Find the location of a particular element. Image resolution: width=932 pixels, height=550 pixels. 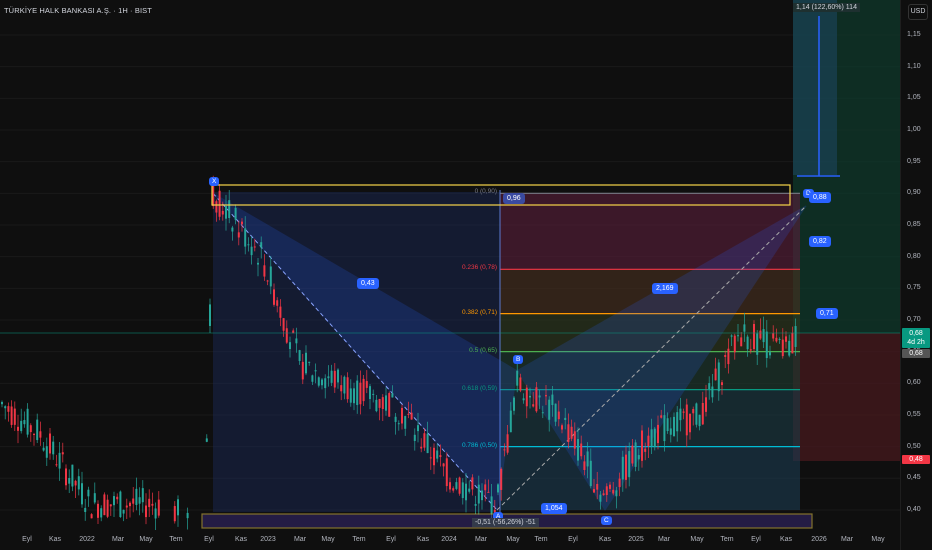

time-tick: 2023 is located at coordinates (268, 539).